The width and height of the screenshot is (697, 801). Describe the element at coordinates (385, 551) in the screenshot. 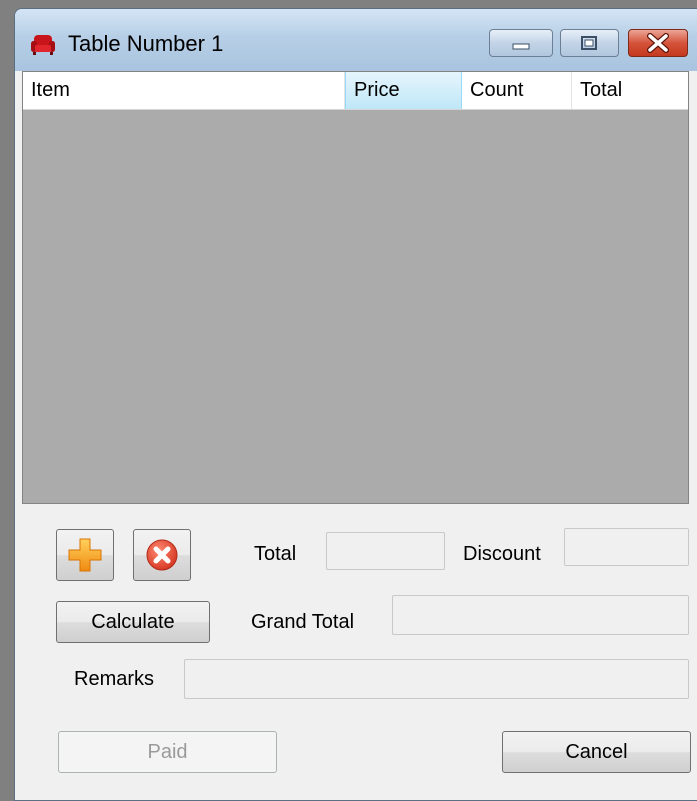

I see `total-field` at that location.